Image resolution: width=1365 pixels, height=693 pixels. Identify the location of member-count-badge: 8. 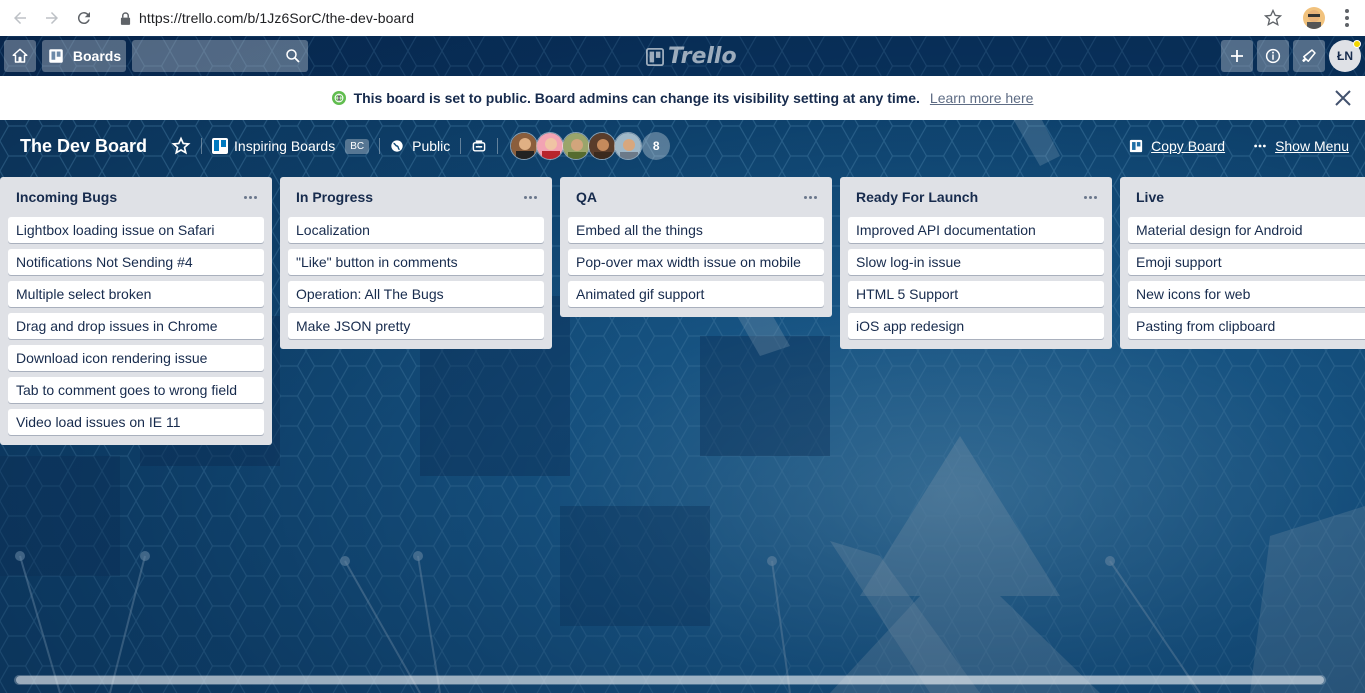
(656, 146).